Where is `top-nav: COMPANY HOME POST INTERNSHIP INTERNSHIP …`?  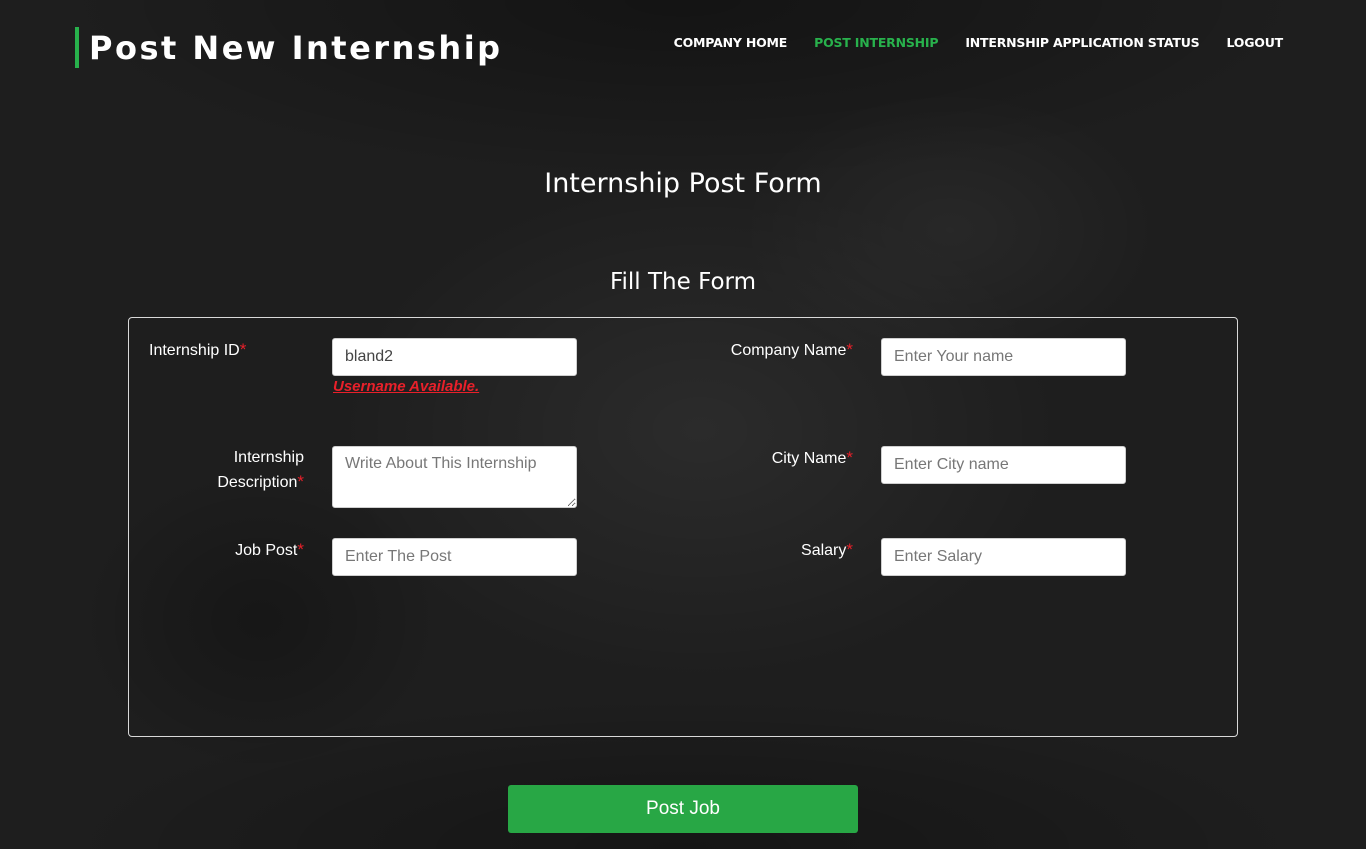 top-nav: COMPANY HOME POST INTERNSHIP INTERNSHIP … is located at coordinates (979, 43).